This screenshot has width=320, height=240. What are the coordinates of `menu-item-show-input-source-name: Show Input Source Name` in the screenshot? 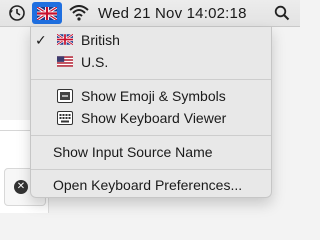 It's located at (151, 152).